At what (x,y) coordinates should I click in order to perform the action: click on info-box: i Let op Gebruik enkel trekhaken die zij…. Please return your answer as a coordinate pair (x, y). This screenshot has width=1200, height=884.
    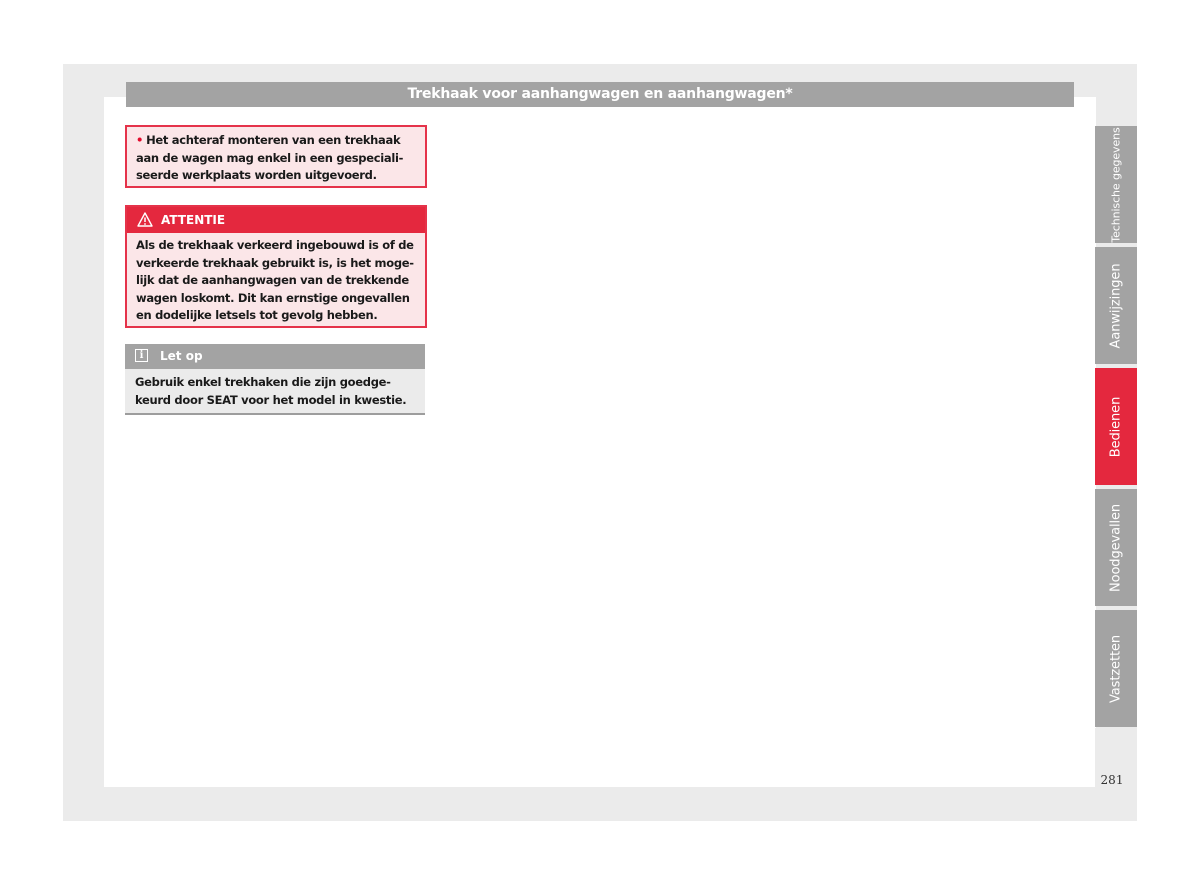
    Looking at the image, I should click on (275, 379).